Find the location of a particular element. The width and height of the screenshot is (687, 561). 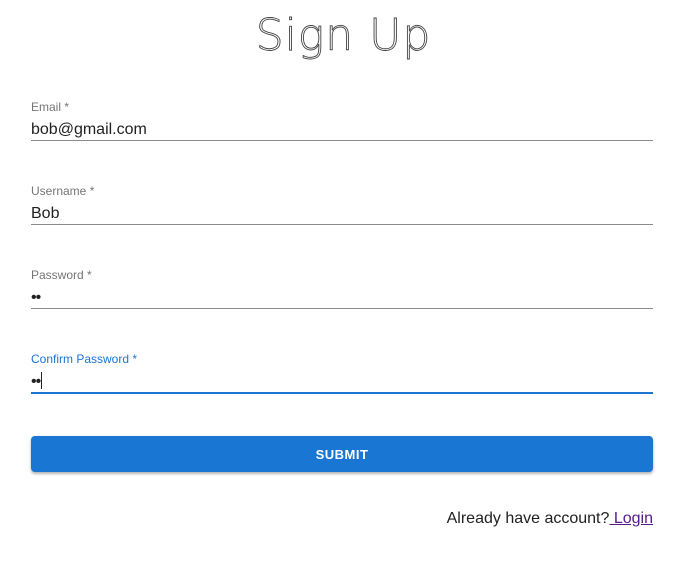

submit-button: SUBMIT is located at coordinates (342, 454).